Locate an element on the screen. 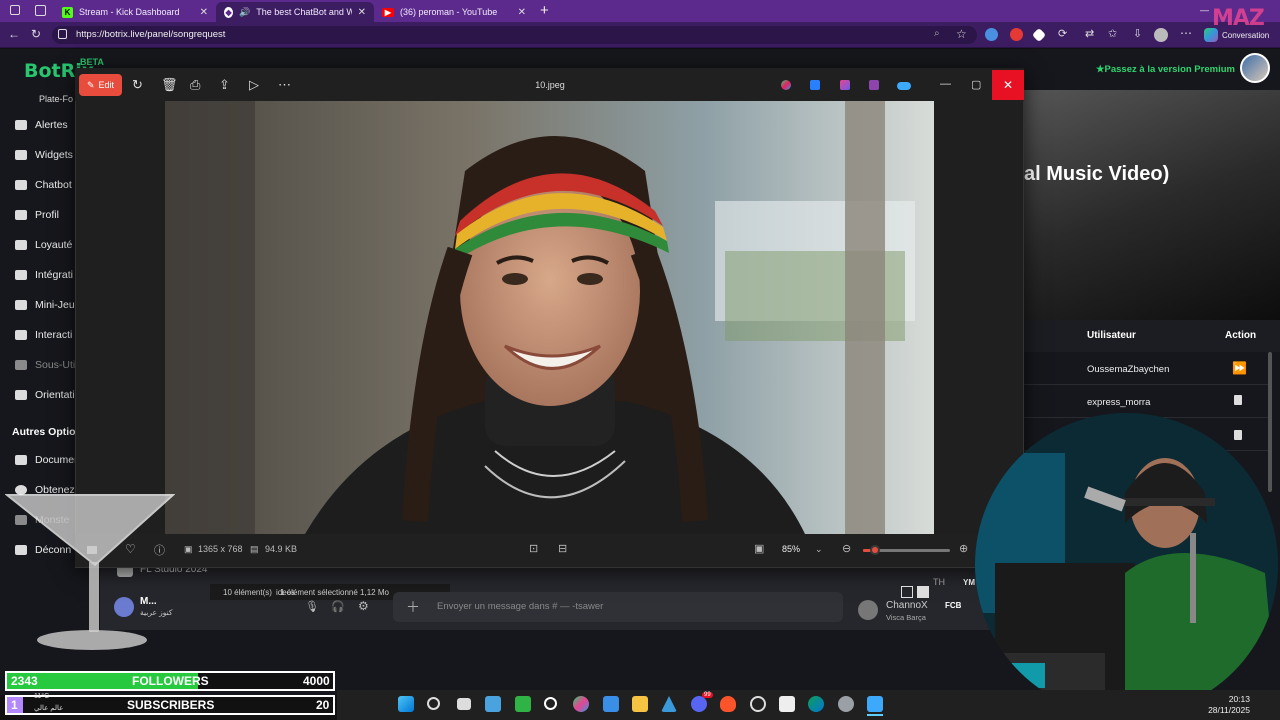 The width and height of the screenshot is (1280, 720). back-icon: ← is located at coordinates (14, 34).